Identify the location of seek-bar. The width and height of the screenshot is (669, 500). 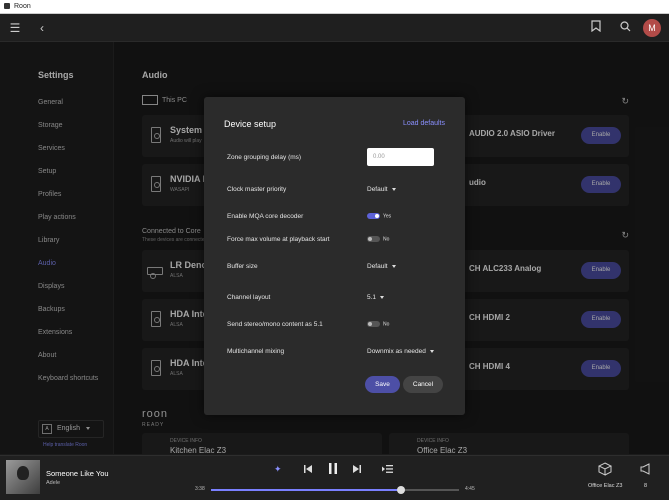
(335, 490).